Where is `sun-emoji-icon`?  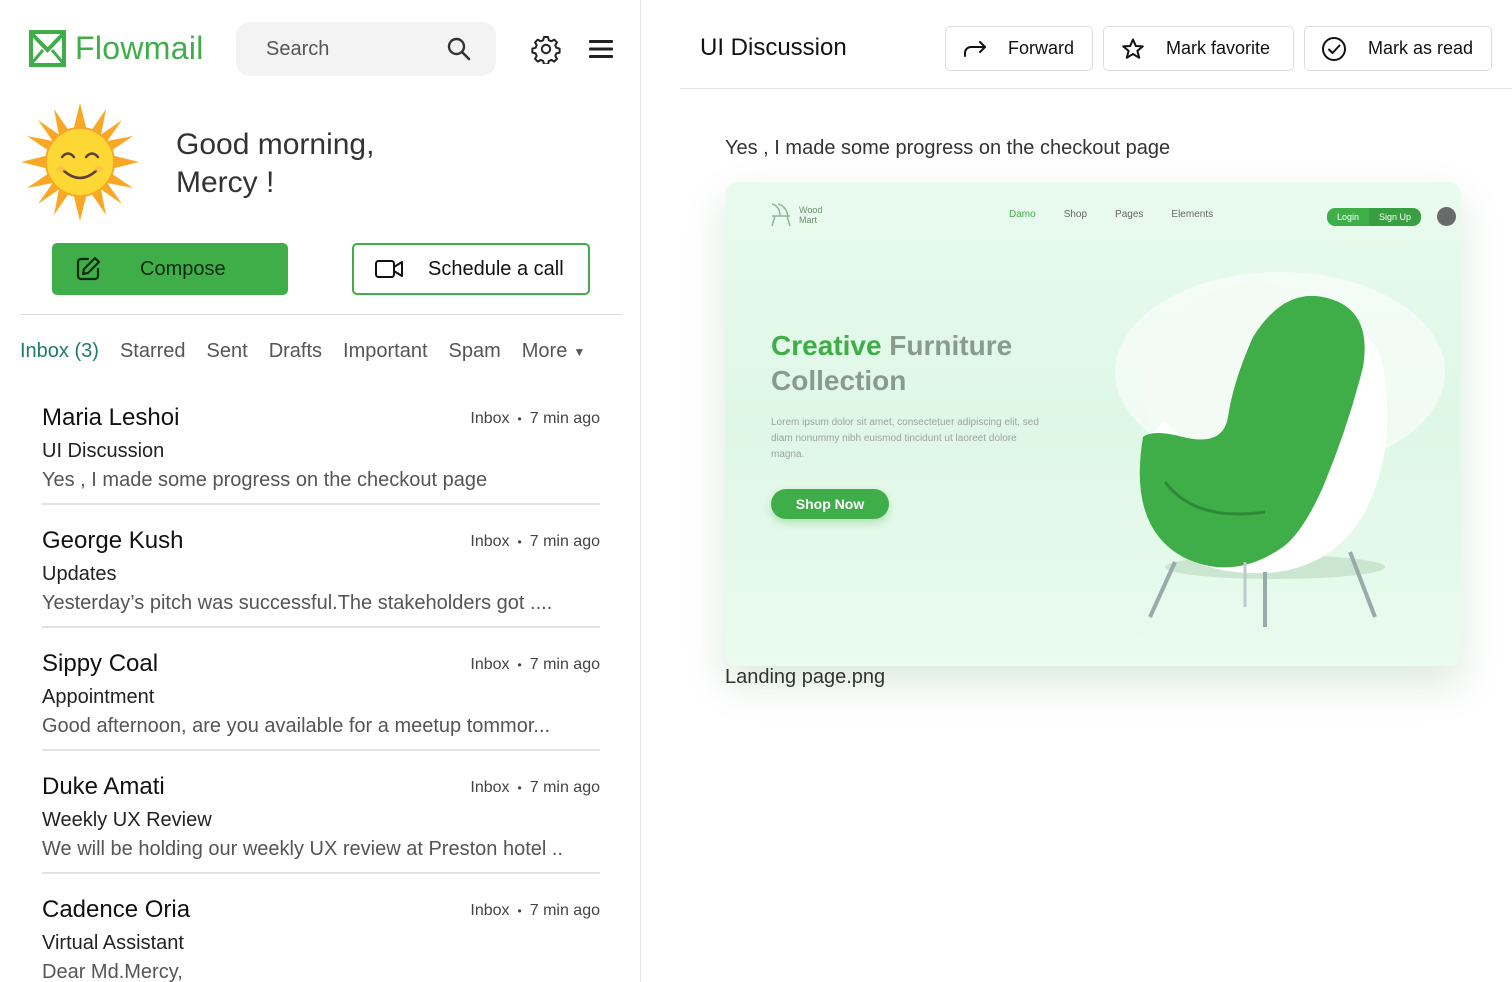 sun-emoji-icon is located at coordinates (80, 162).